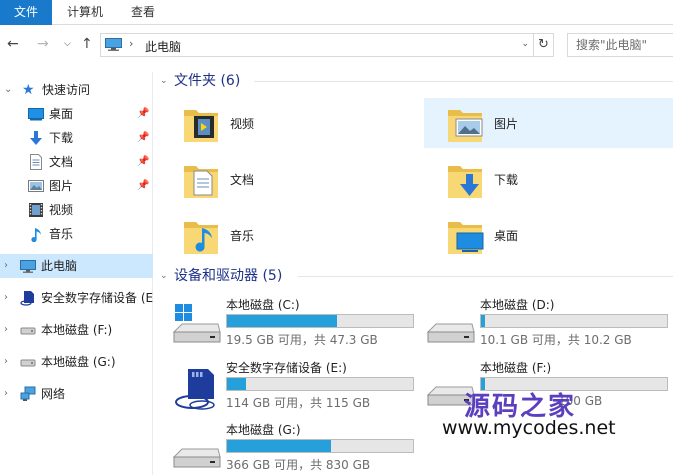 The height and width of the screenshot is (475, 673). I want to click on sidebar-item-label: 文档, so click(61, 162).